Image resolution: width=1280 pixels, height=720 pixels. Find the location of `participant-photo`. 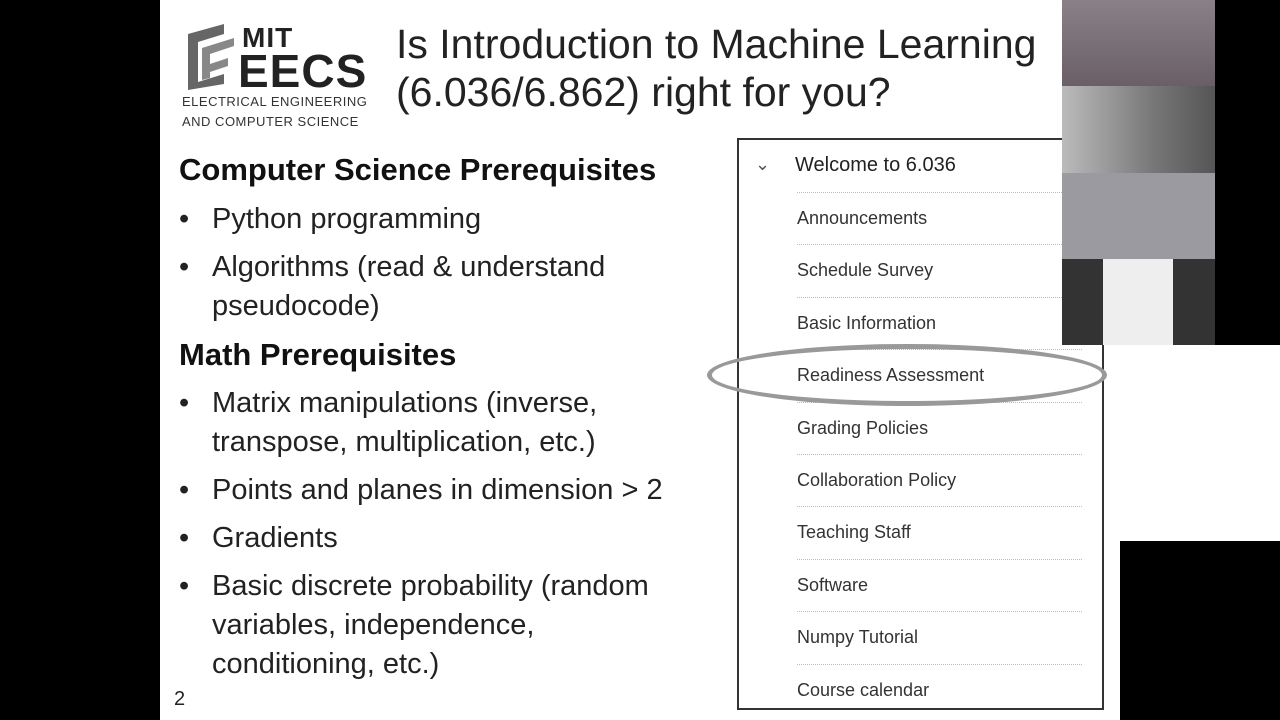

participant-photo is located at coordinates (1138, 302).